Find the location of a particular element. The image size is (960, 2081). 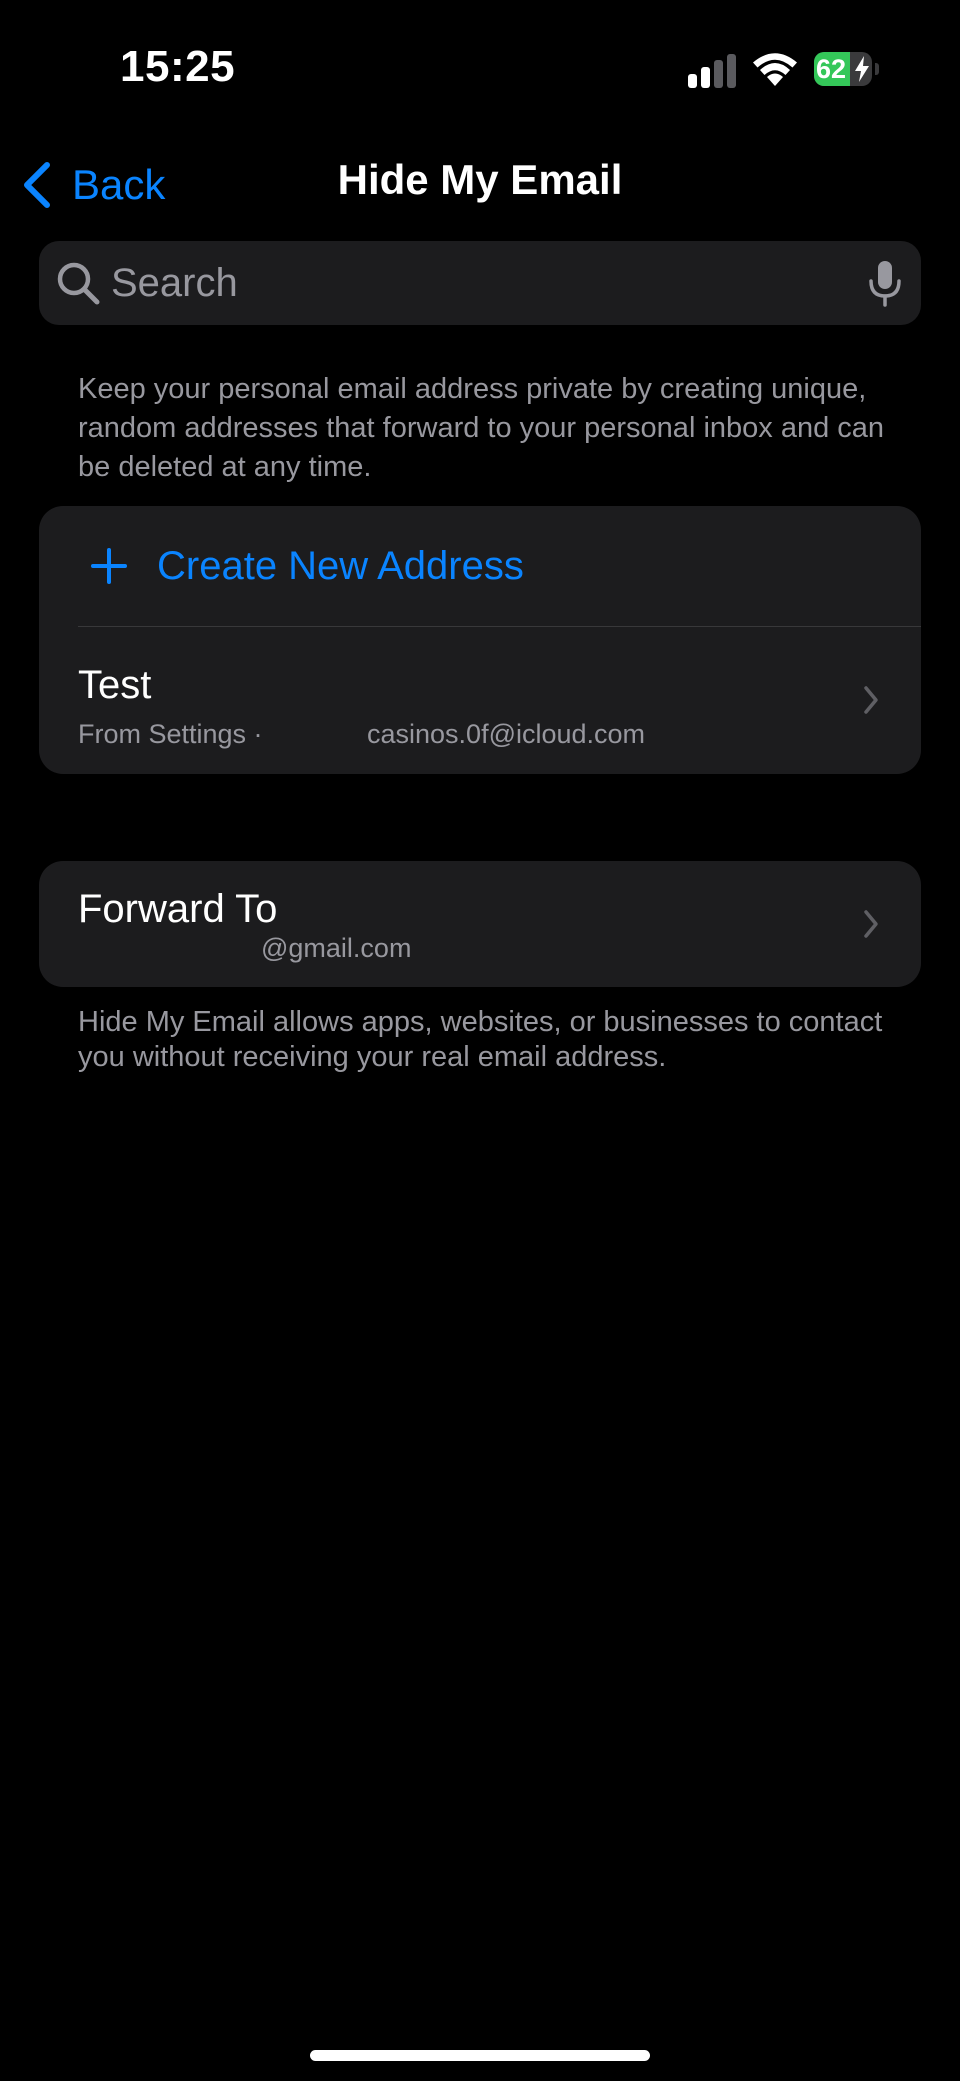

search-input is located at coordinates (491, 283).